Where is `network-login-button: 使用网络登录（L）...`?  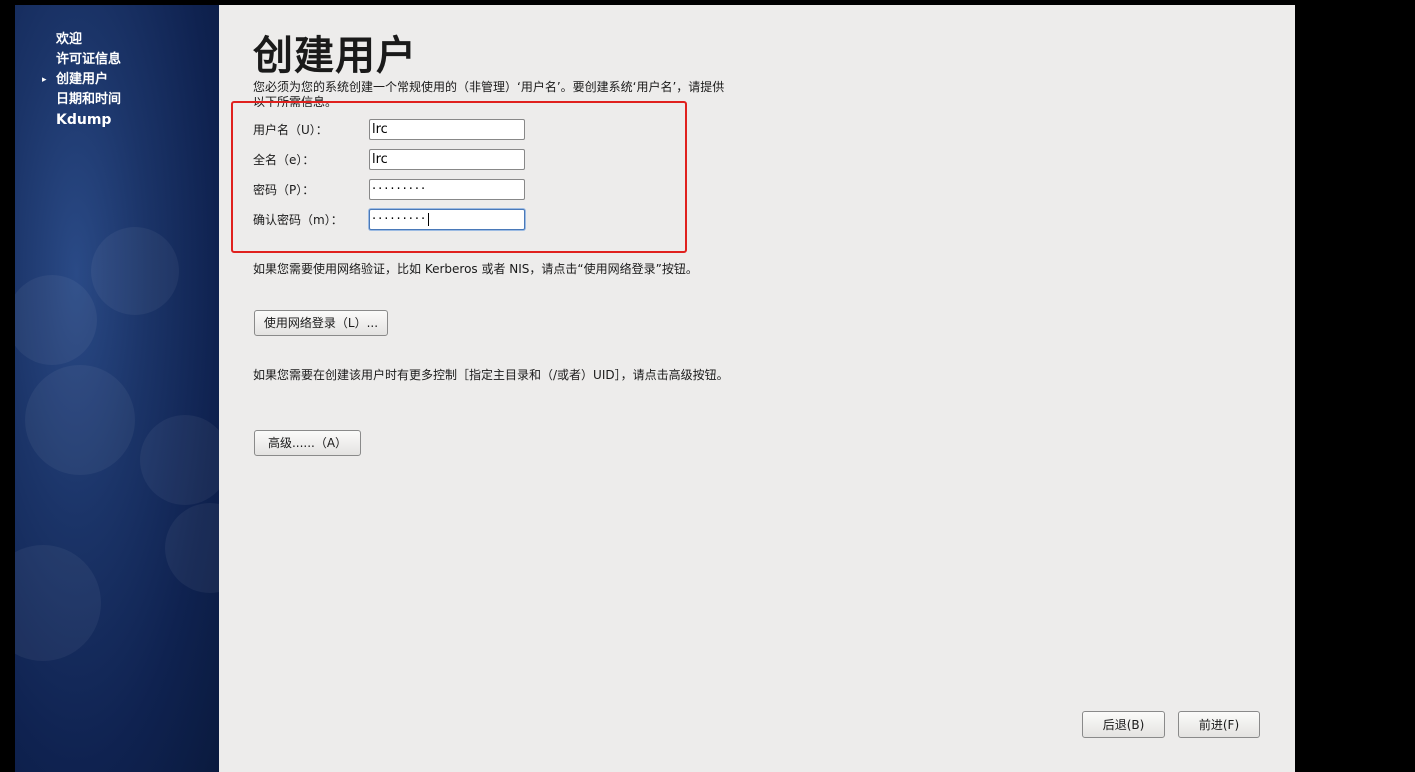 network-login-button: 使用网络登录（L）... is located at coordinates (321, 323).